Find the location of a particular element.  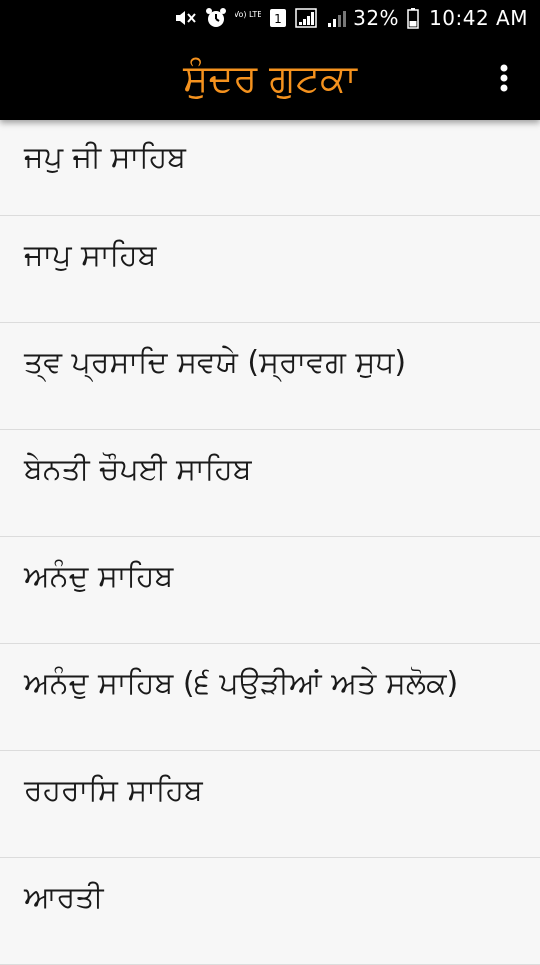

volte-label: Vo) LTE is located at coordinates (248, 14).